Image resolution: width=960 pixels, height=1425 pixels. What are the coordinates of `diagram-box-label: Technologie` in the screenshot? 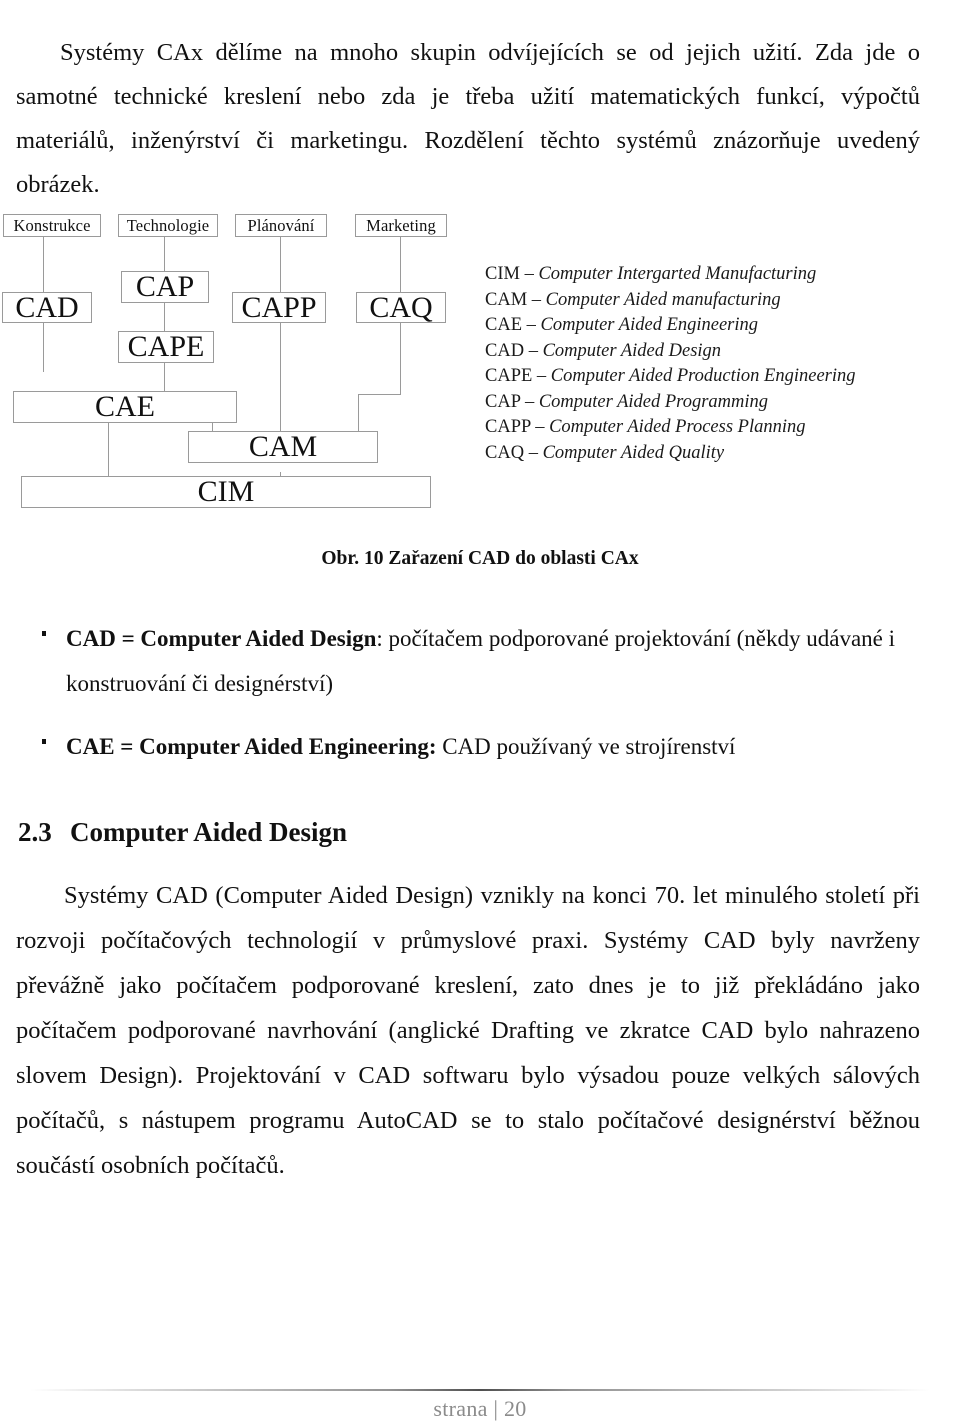 It's located at (168, 225).